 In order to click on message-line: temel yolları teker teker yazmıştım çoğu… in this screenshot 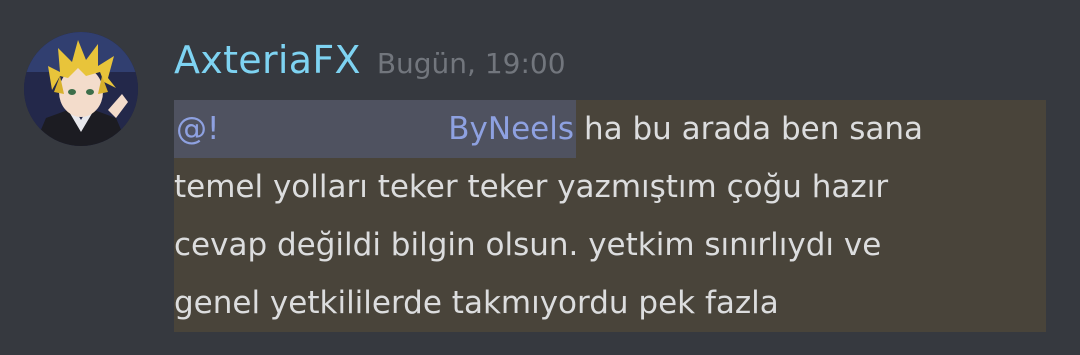, I will do `click(531, 187)`.